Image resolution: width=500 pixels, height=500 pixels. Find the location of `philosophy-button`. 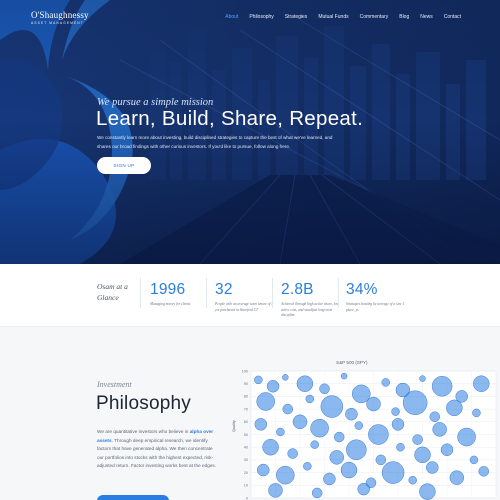

philosophy-button is located at coordinates (133, 497).